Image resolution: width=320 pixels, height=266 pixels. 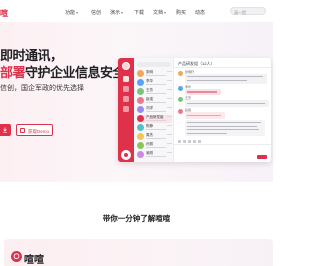 I want to click on list-item: 陈静, so click(x=154, y=128).